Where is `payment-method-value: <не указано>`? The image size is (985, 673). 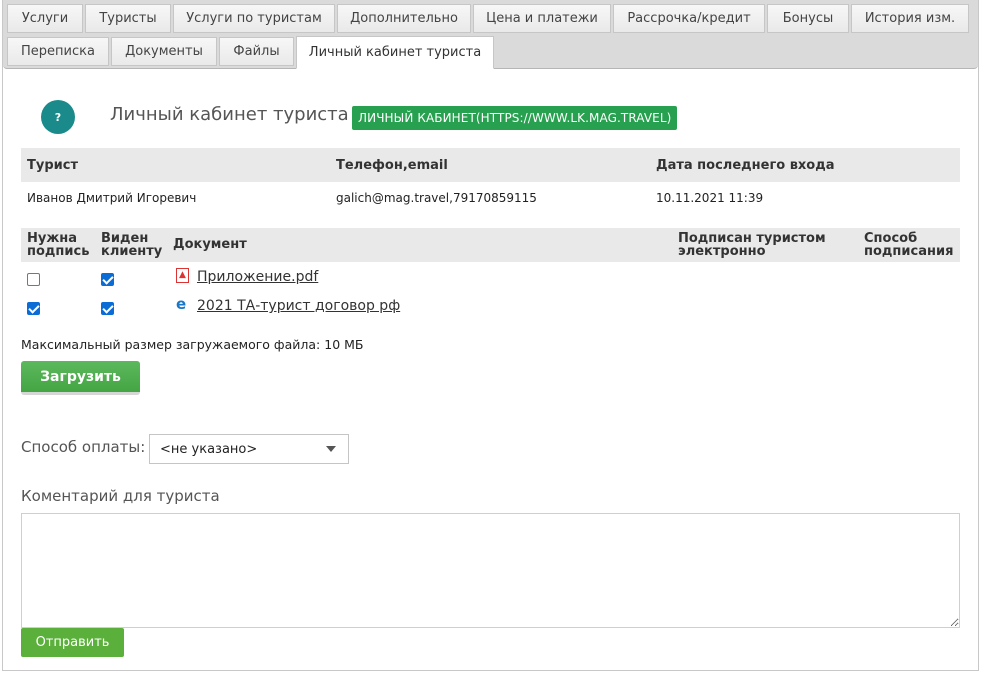 payment-method-value: <не указано> is located at coordinates (209, 449).